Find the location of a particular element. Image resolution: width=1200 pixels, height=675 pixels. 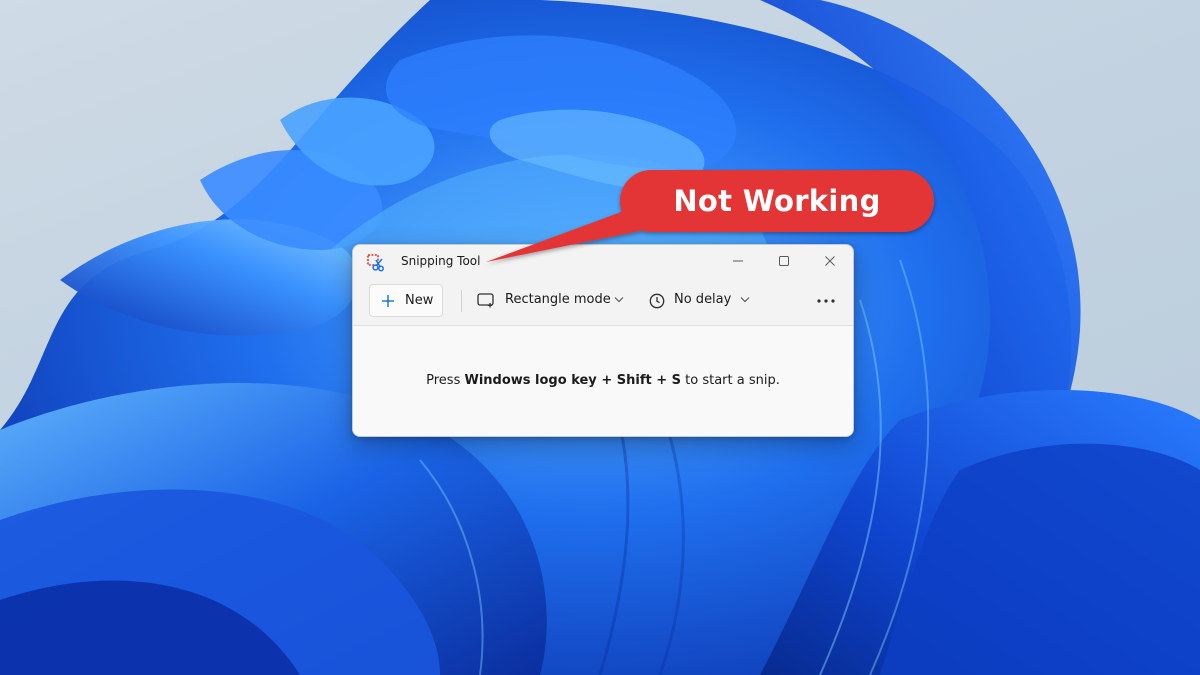

hint-plus-2: + is located at coordinates (661, 380).